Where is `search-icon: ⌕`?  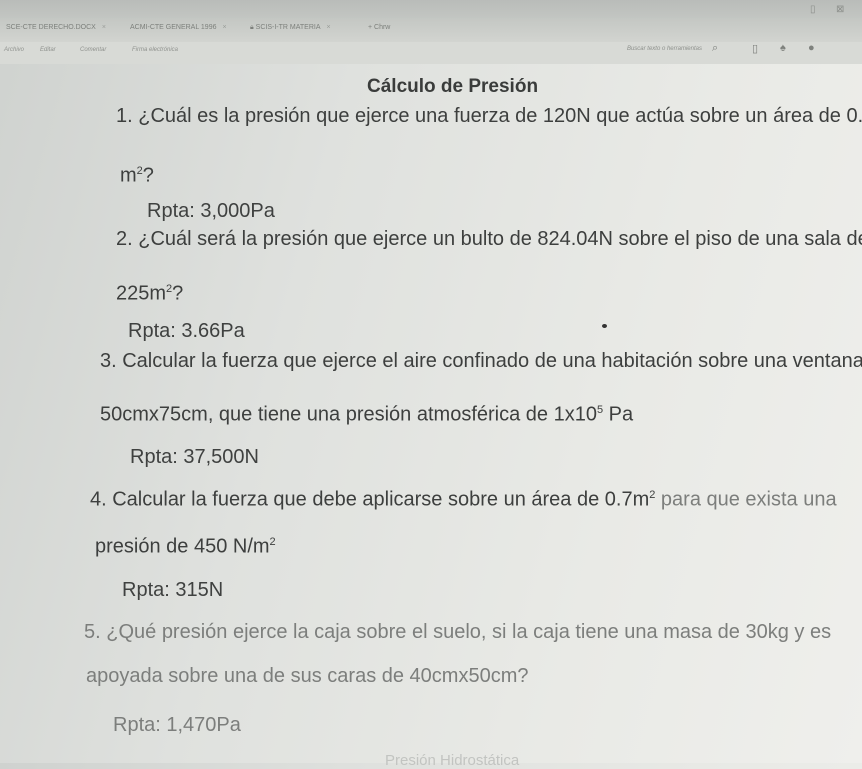
search-icon: ⌕ is located at coordinates (715, 48).